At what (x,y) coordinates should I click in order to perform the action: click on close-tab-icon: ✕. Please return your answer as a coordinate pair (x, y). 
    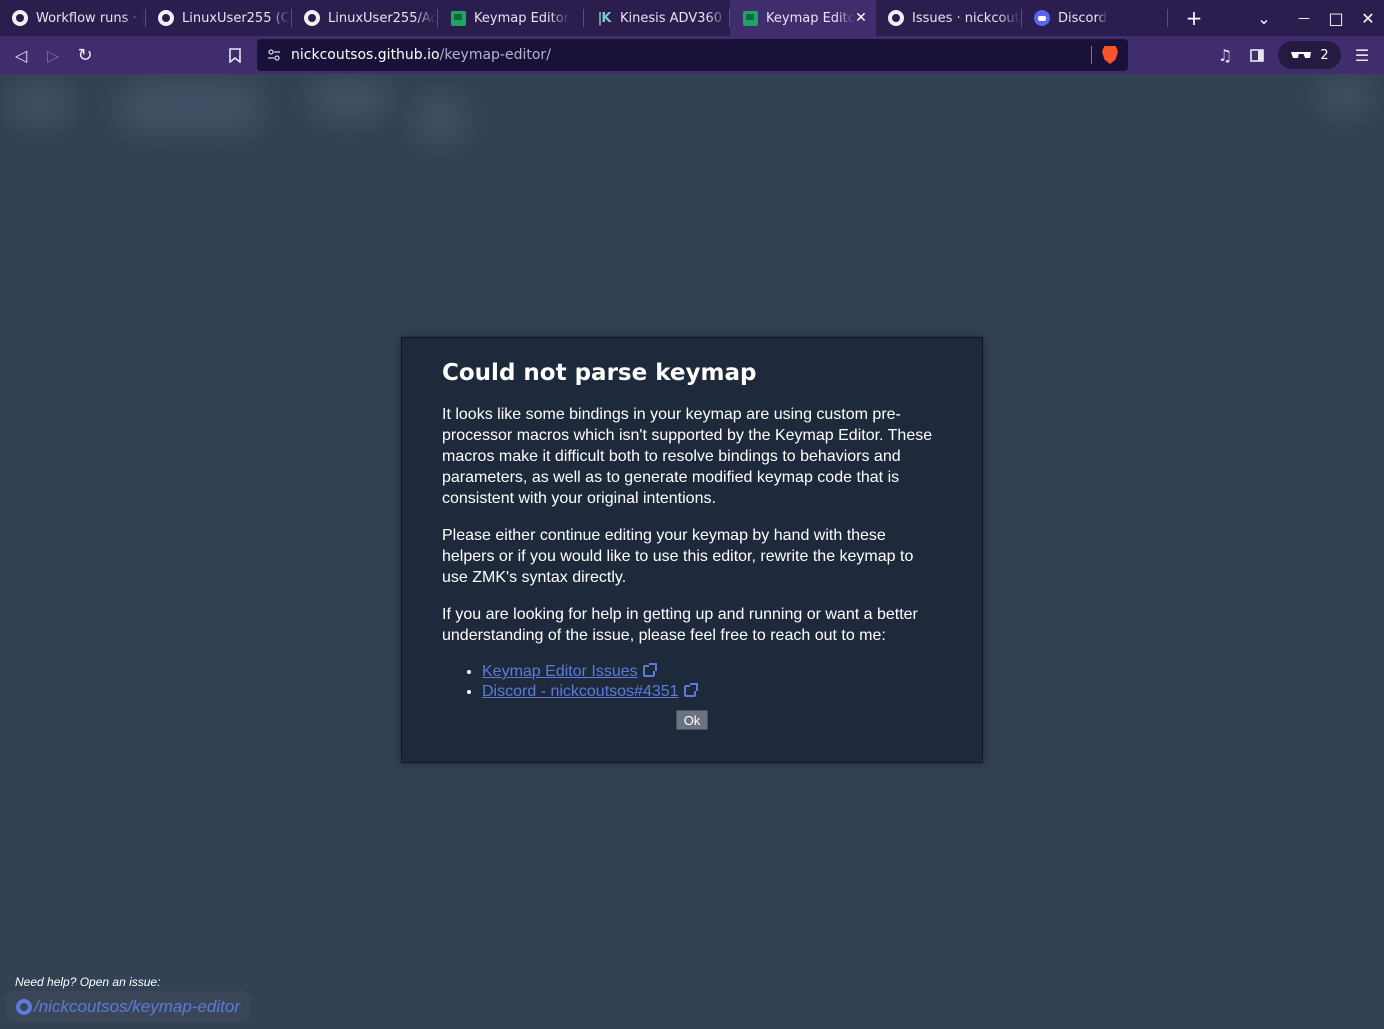
    Looking at the image, I should click on (861, 18).